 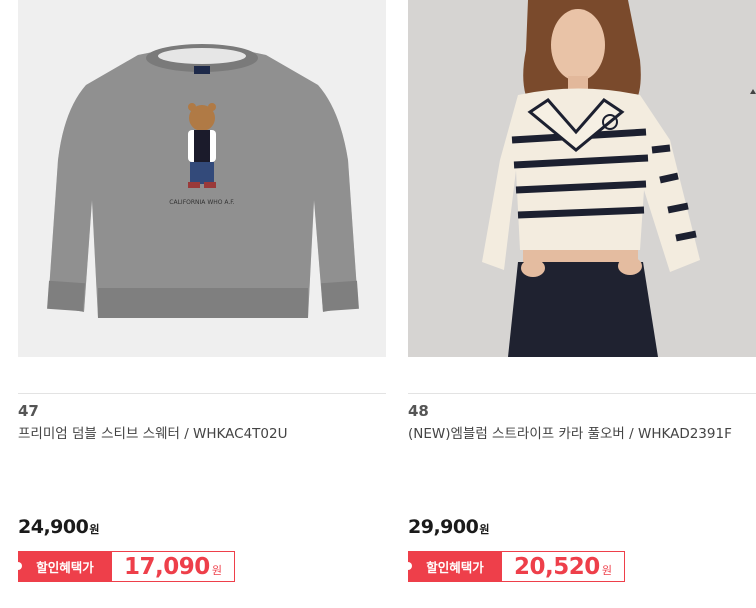 What do you see at coordinates (53, 527) in the screenshot?
I see `price-value: 24,900` at bounding box center [53, 527].